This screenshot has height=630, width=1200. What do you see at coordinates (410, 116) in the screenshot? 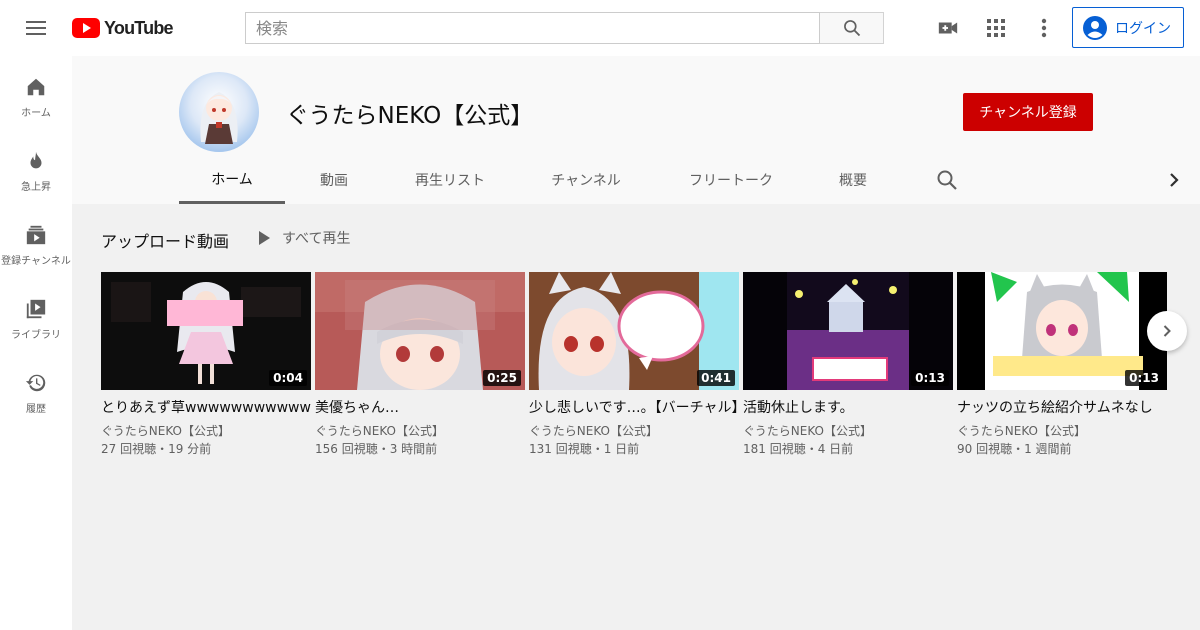
I see `channel-title: ぐうたらNEKO【公式】` at bounding box center [410, 116].